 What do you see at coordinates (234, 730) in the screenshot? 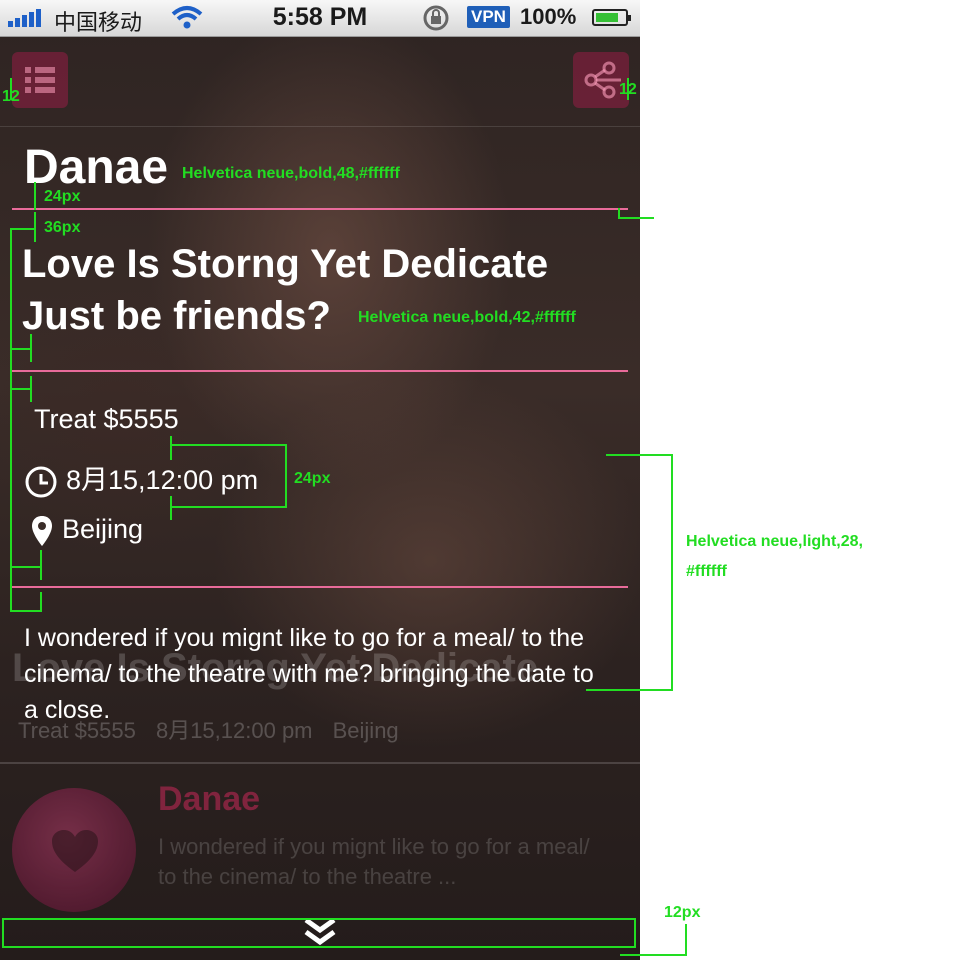
I see `next-card-datetime: 8月15,12:00 pm` at bounding box center [234, 730].